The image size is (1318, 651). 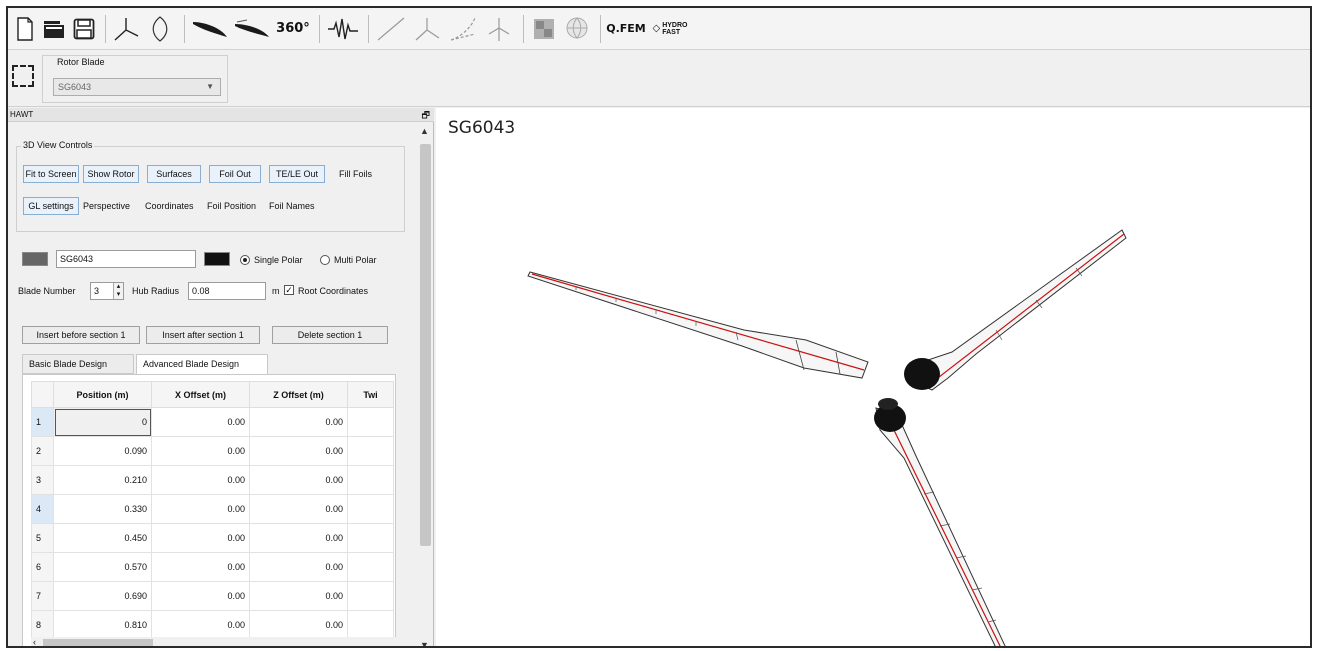 What do you see at coordinates (368, 28) in the screenshot?
I see `toolbar-separator` at bounding box center [368, 28].